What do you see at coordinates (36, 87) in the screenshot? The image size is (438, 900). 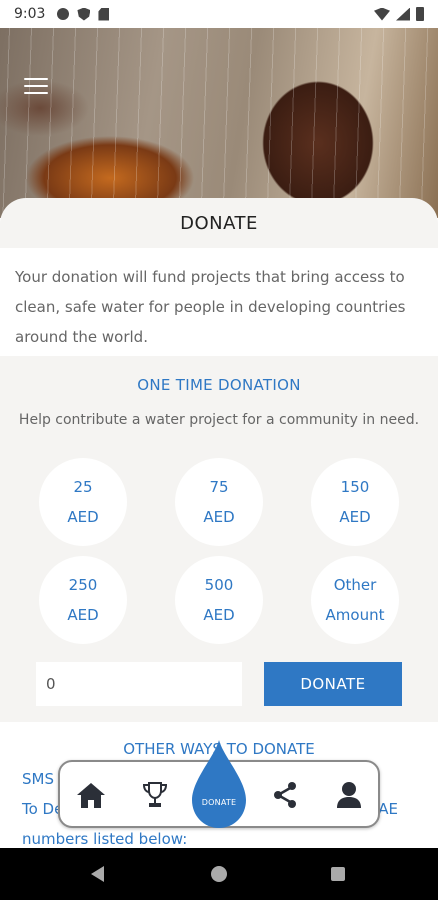 I see `hamburger-icon` at bounding box center [36, 87].